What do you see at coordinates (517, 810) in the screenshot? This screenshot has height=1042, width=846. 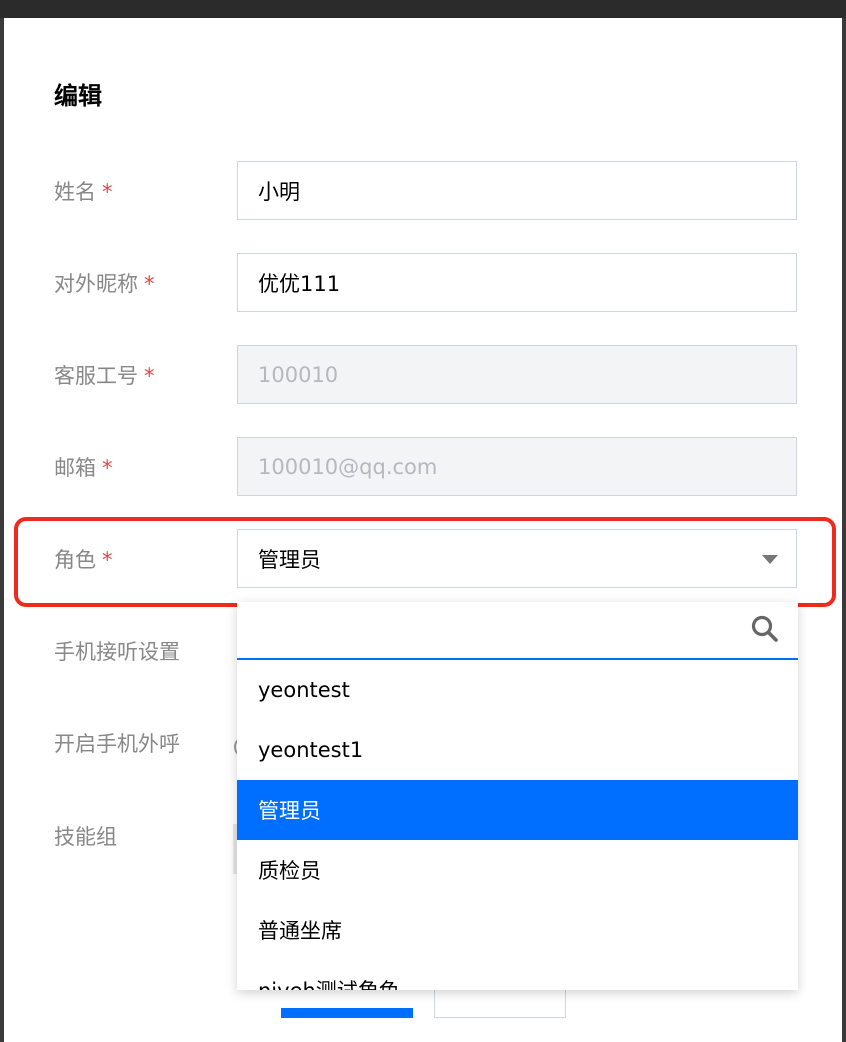 I see `dropdown-option: 管理员` at bounding box center [517, 810].